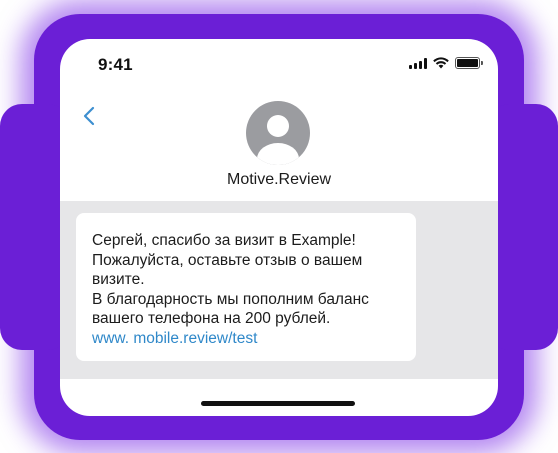 The image size is (558, 453). I want to click on person-icon, so click(278, 140).